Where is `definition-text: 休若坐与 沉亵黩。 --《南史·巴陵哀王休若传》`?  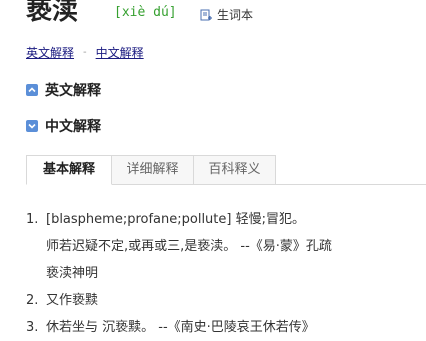
definition-text: 休若坐与 沉亵黩。 --《南史·巴陵哀王休若传》 is located at coordinates (180, 327).